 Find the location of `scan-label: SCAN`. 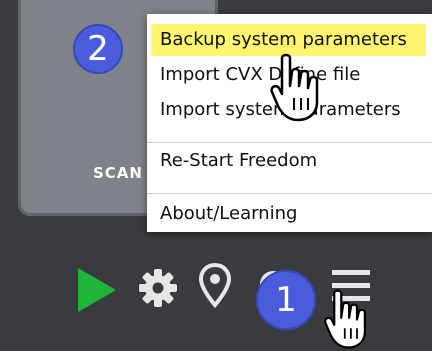

scan-label: SCAN is located at coordinates (118, 173).